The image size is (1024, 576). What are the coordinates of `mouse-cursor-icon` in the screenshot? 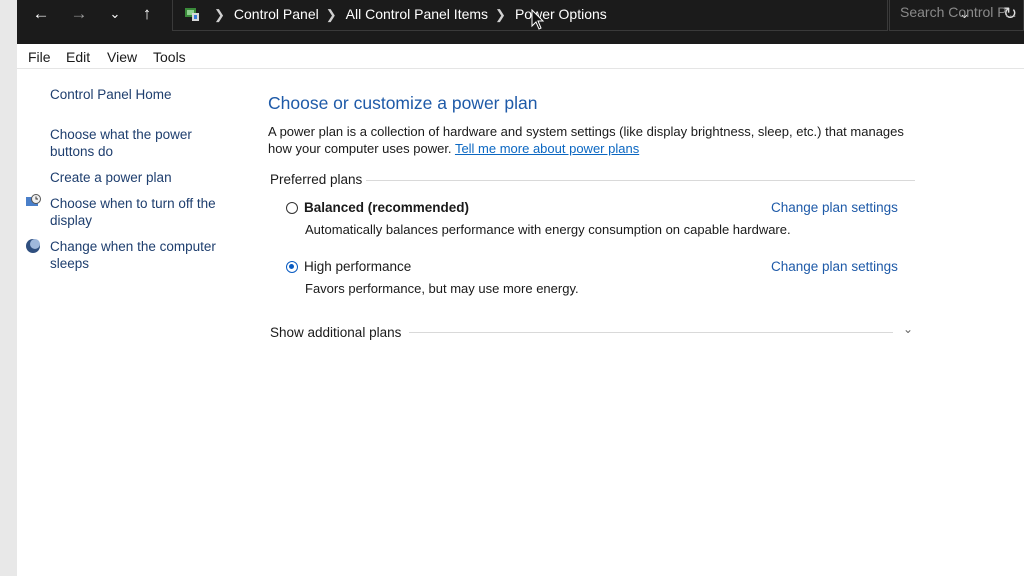 It's located at (538, 19).